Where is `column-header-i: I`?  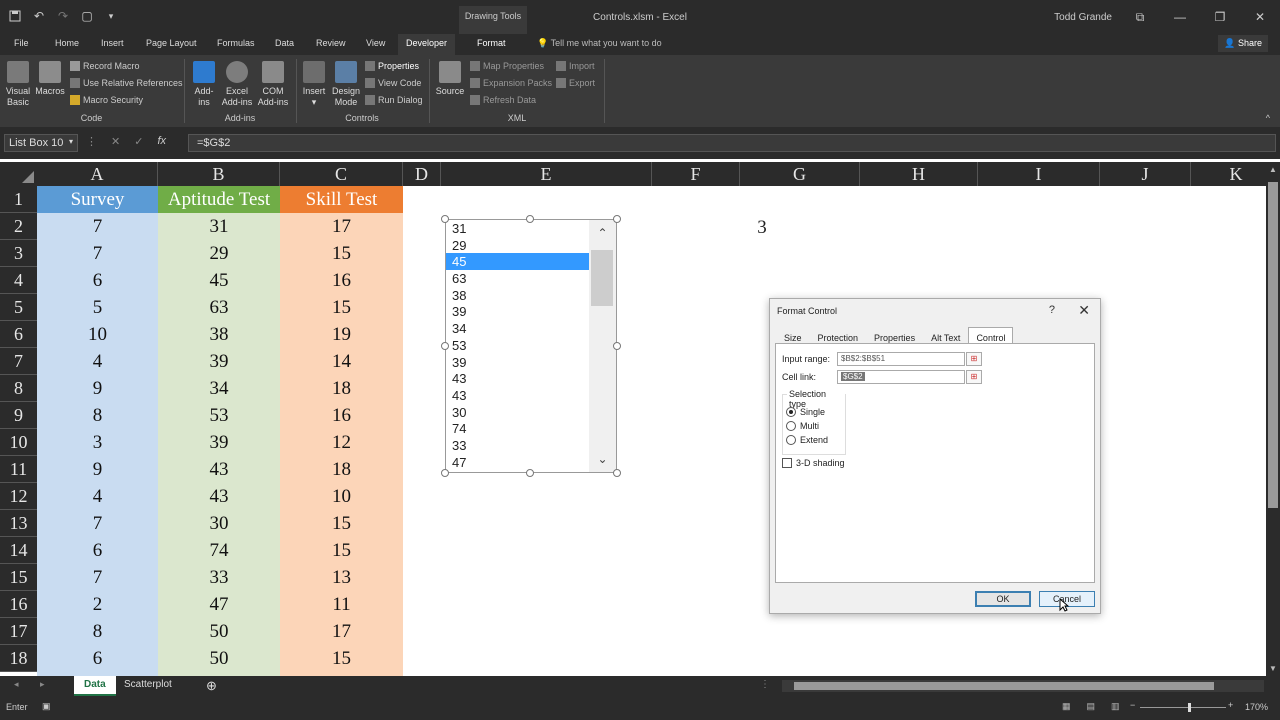 column-header-i: I is located at coordinates (1039, 174).